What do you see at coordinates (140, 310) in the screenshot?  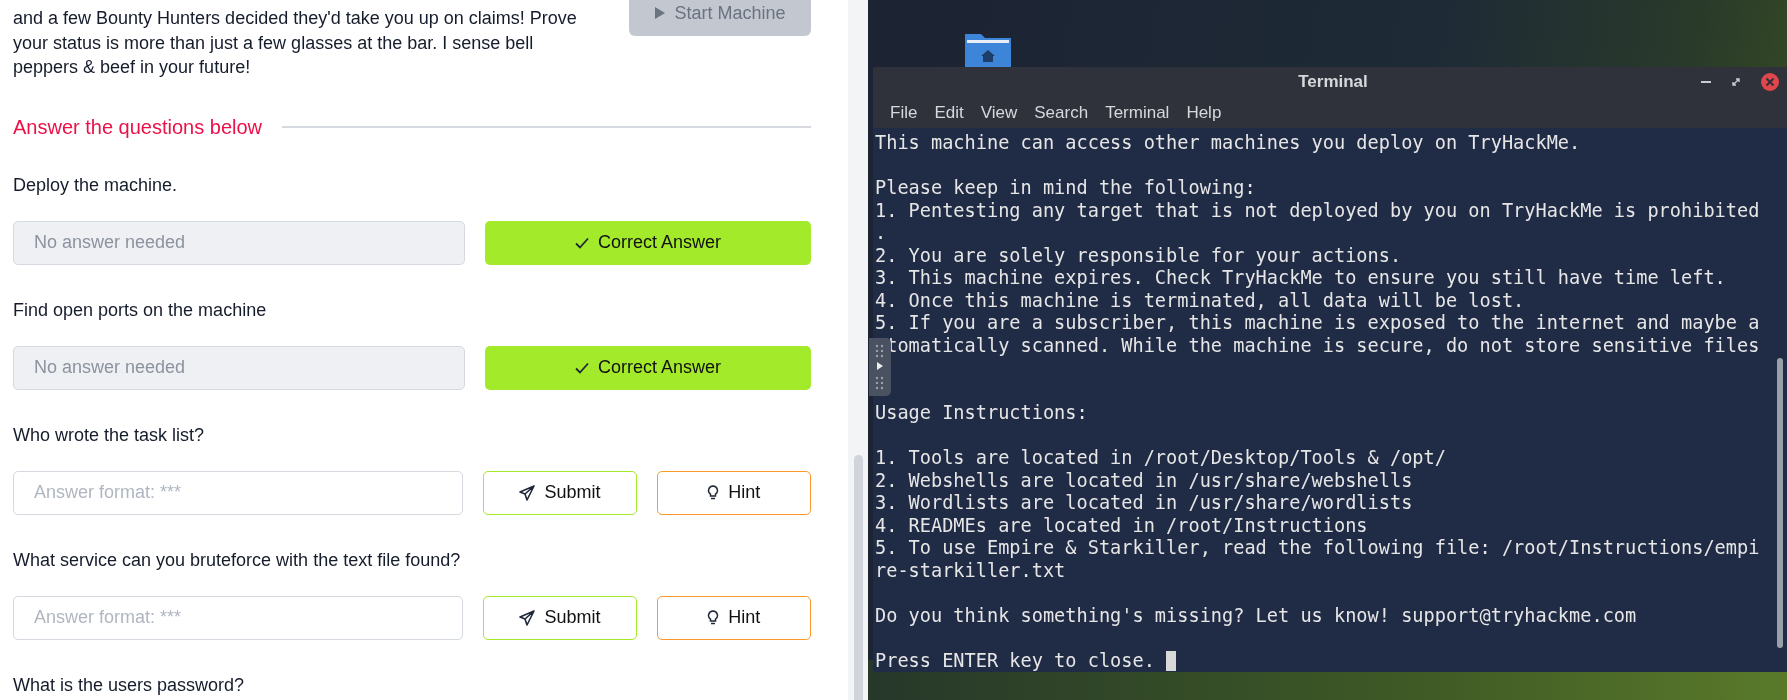 I see `question-text: Find open ports on the machine` at bounding box center [140, 310].